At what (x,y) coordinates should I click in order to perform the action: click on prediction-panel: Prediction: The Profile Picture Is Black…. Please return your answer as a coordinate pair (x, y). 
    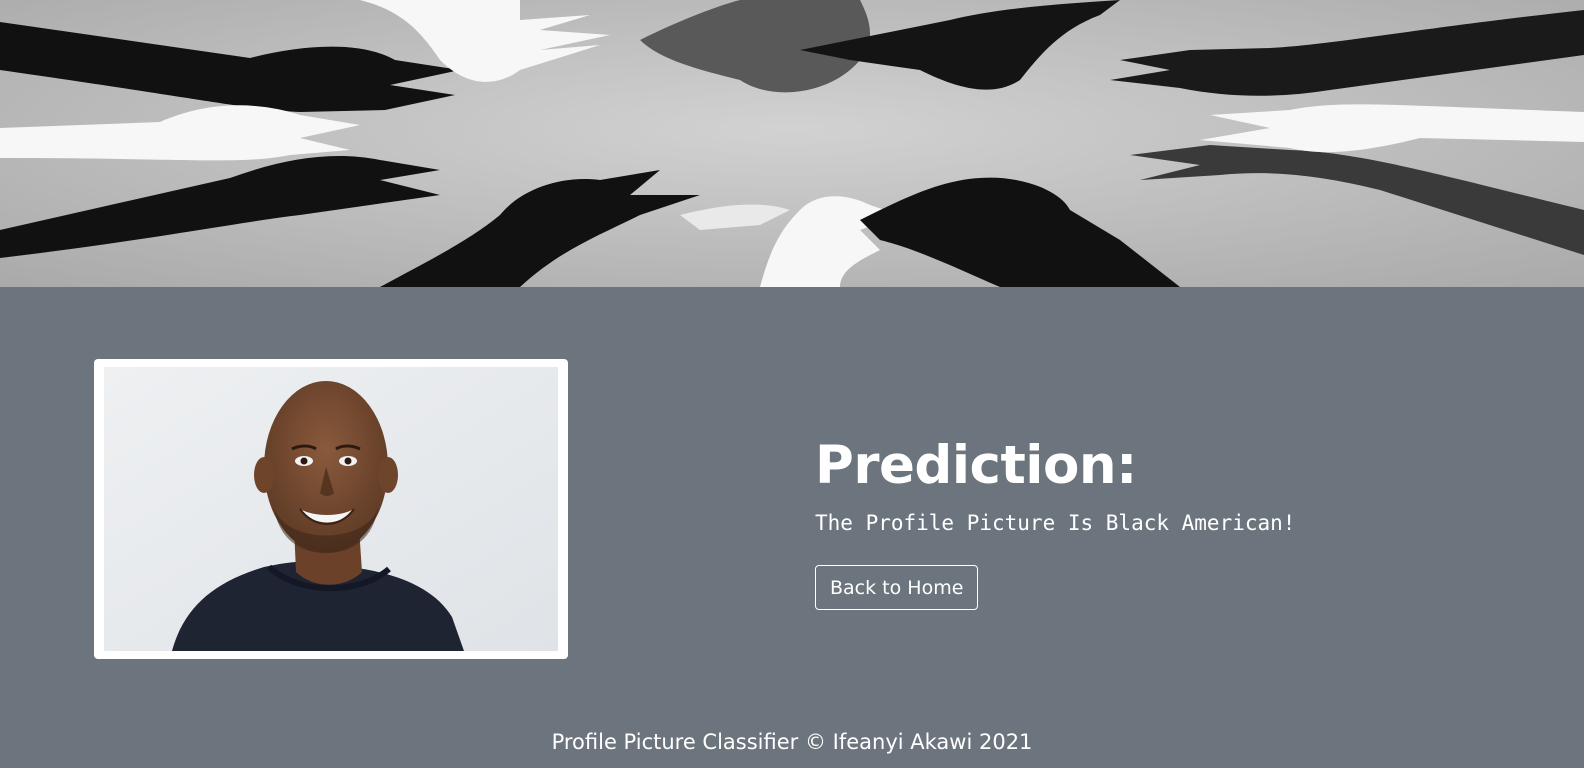
    Looking at the image, I should click on (1165, 522).